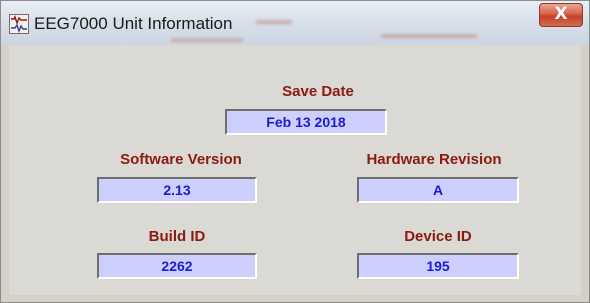 Image resolution: width=590 pixels, height=303 pixels. I want to click on device-id-label: Device ID, so click(438, 236).